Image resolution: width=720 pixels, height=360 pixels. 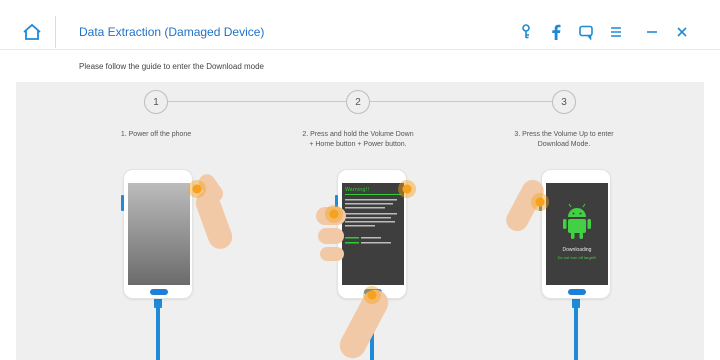 What do you see at coordinates (577, 257) in the screenshot?
I see `download-warning: Do not turn off target!!` at bounding box center [577, 257].